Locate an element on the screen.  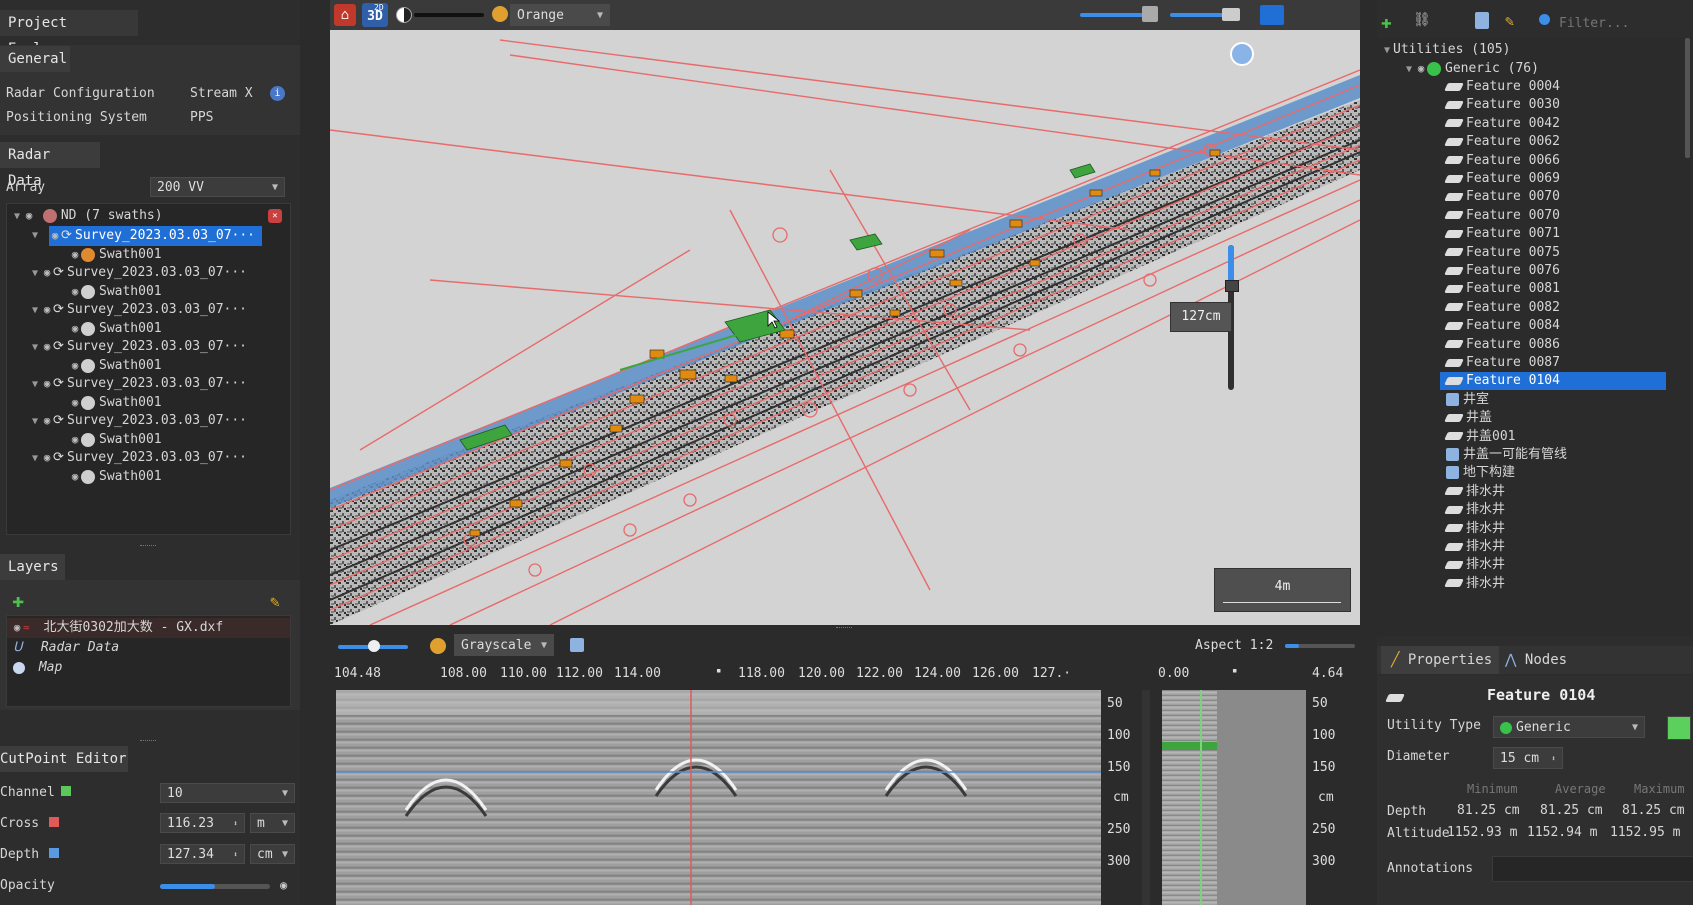
feature-item: Feature 0084 is located at coordinates (1553, 326).